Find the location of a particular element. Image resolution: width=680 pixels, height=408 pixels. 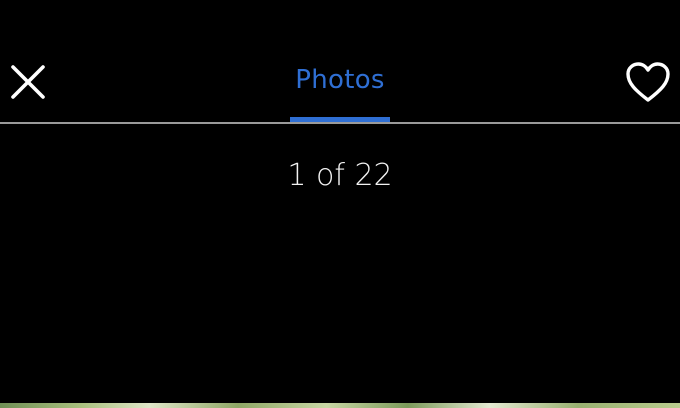

heart-outline-icon is located at coordinates (648, 82).